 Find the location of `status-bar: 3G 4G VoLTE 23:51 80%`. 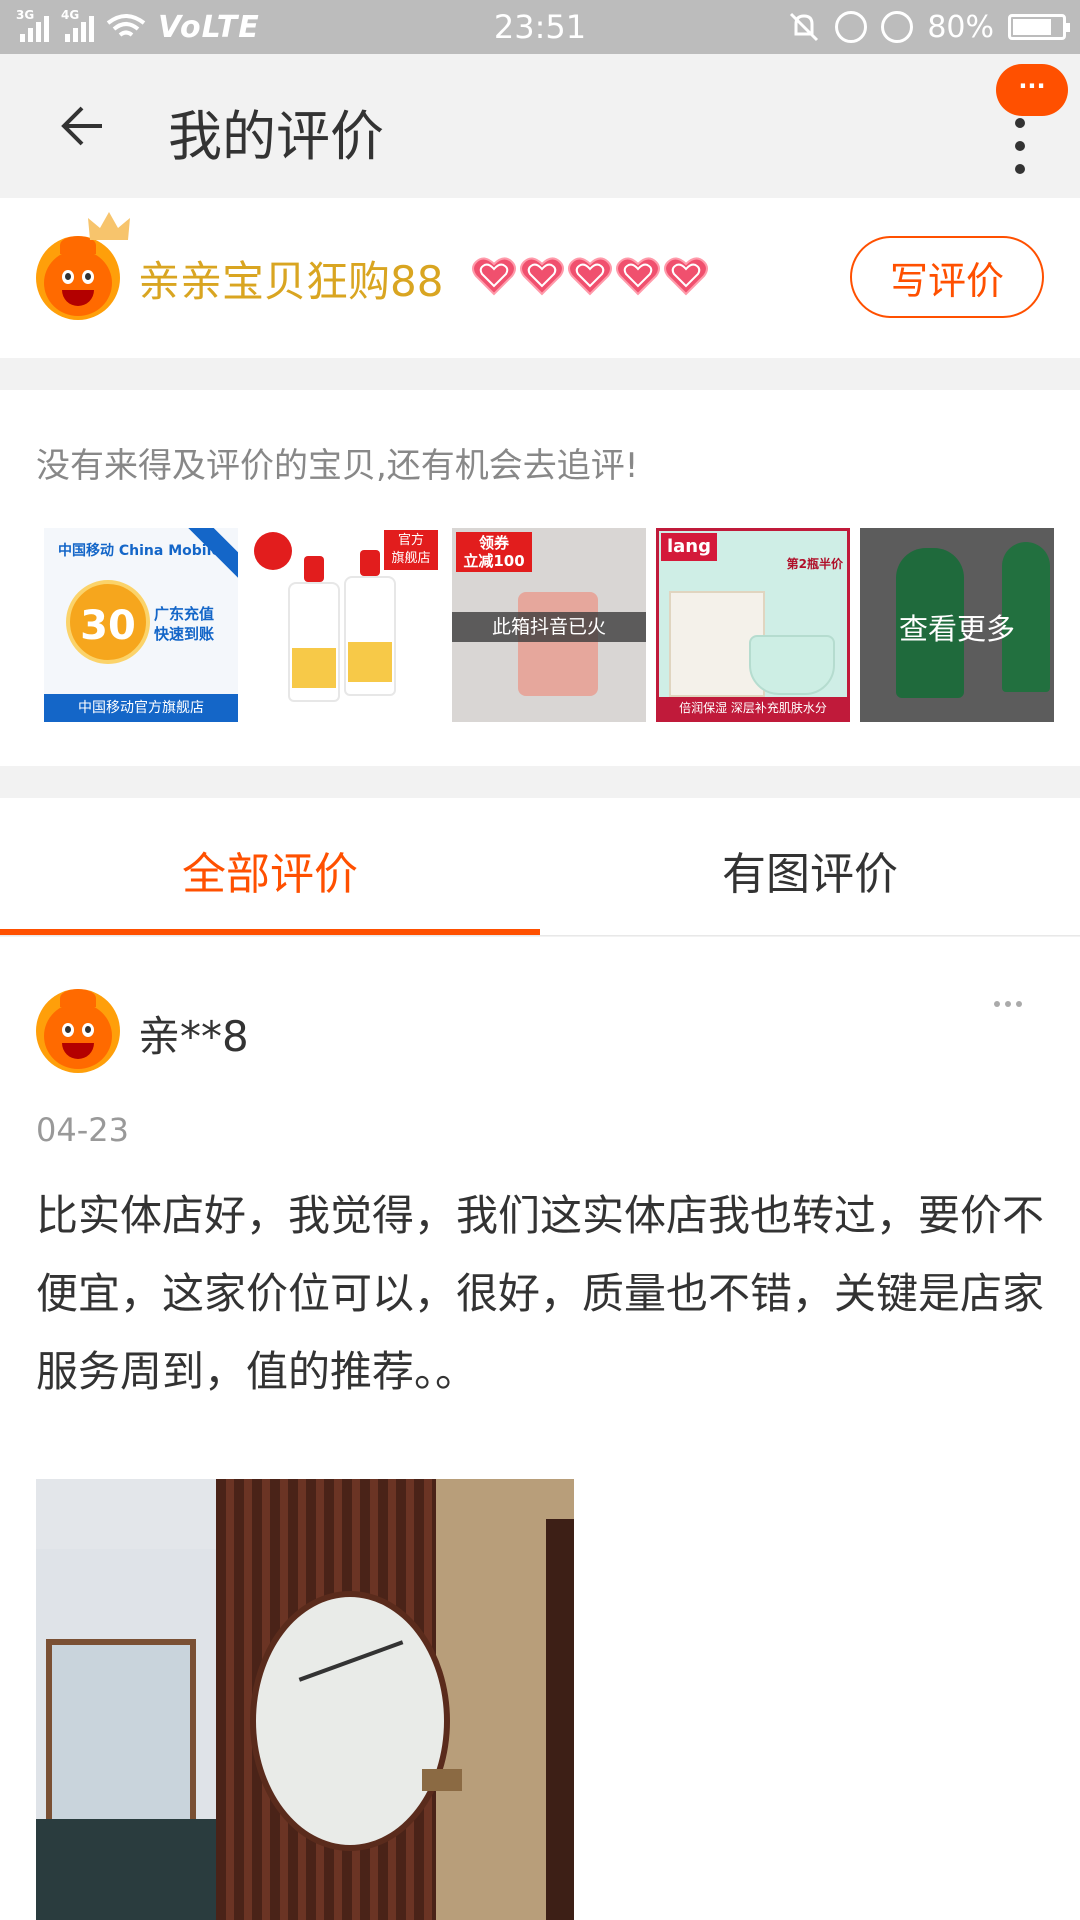

status-bar: 3G 4G VoLTE 23:51 80% is located at coordinates (540, 27).